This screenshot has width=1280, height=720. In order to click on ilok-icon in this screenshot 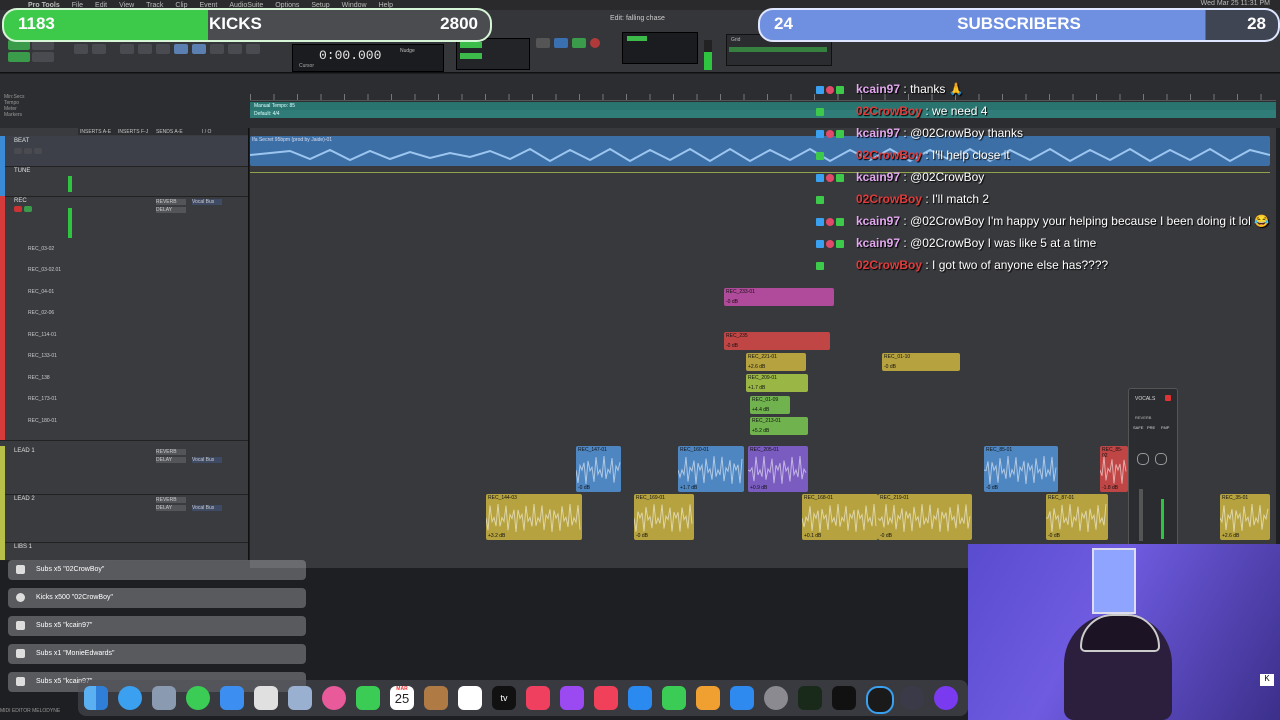, I will do `click(844, 698)`.